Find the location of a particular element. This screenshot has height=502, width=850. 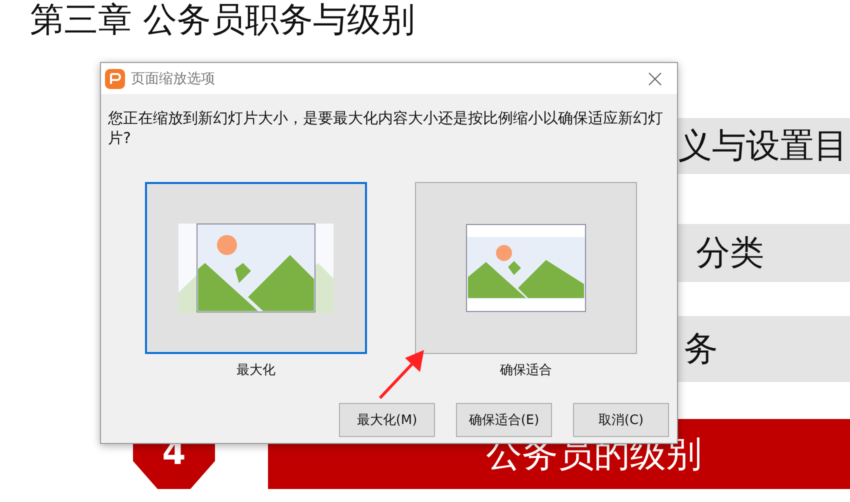

slide-title: 第三章 公务员职务与级别 is located at coordinates (223, 20).